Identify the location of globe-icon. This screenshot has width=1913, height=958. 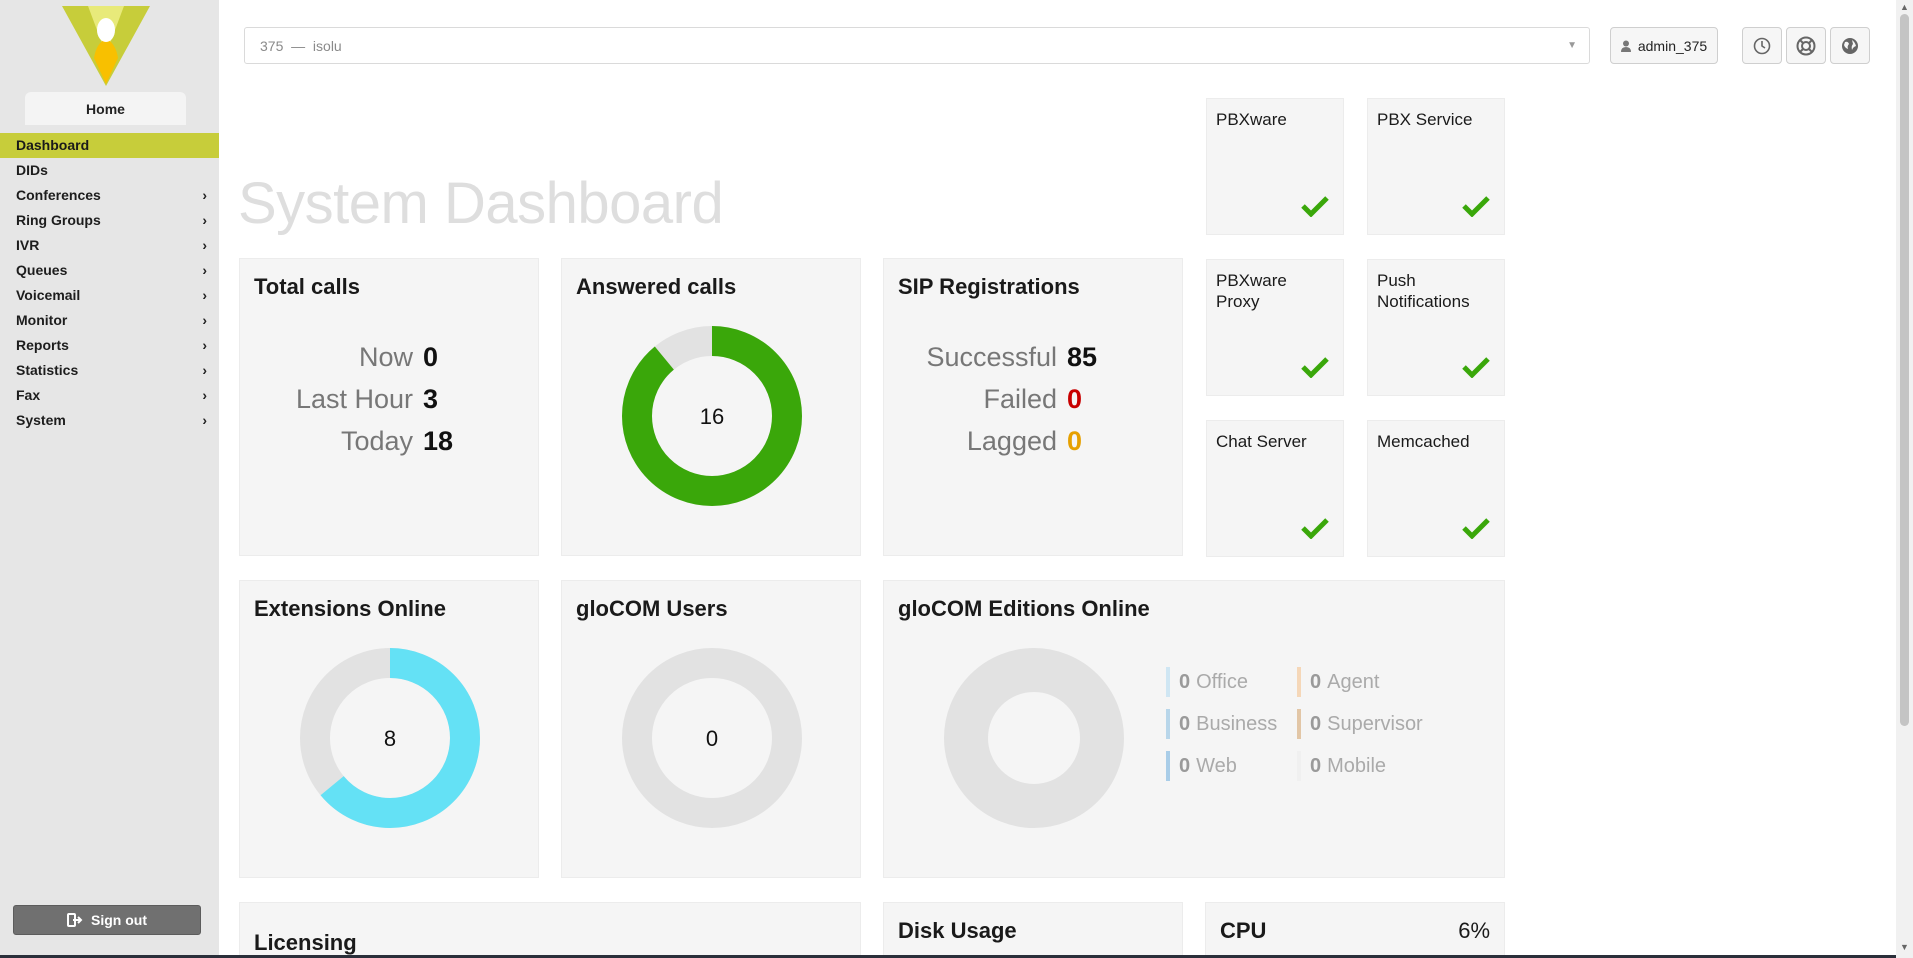
(1850, 45).